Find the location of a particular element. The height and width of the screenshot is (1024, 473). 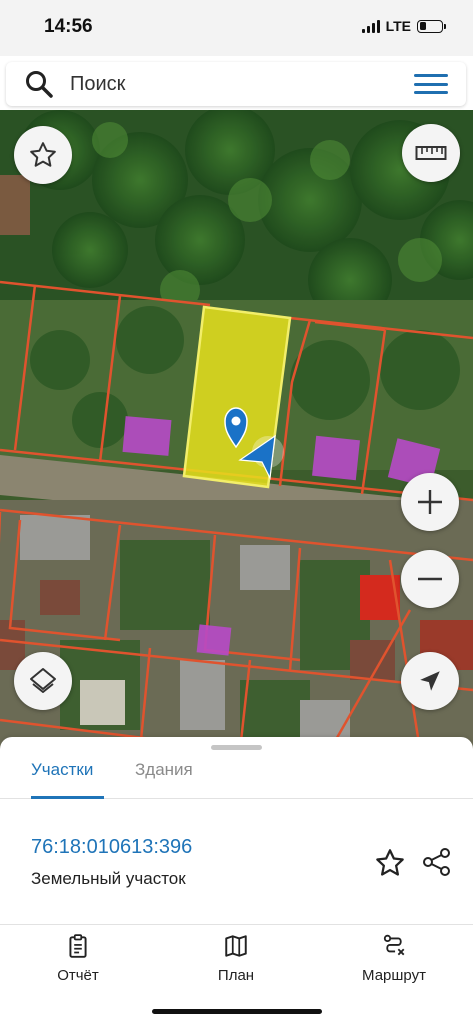

map-plan-icon is located at coordinates (236, 946).